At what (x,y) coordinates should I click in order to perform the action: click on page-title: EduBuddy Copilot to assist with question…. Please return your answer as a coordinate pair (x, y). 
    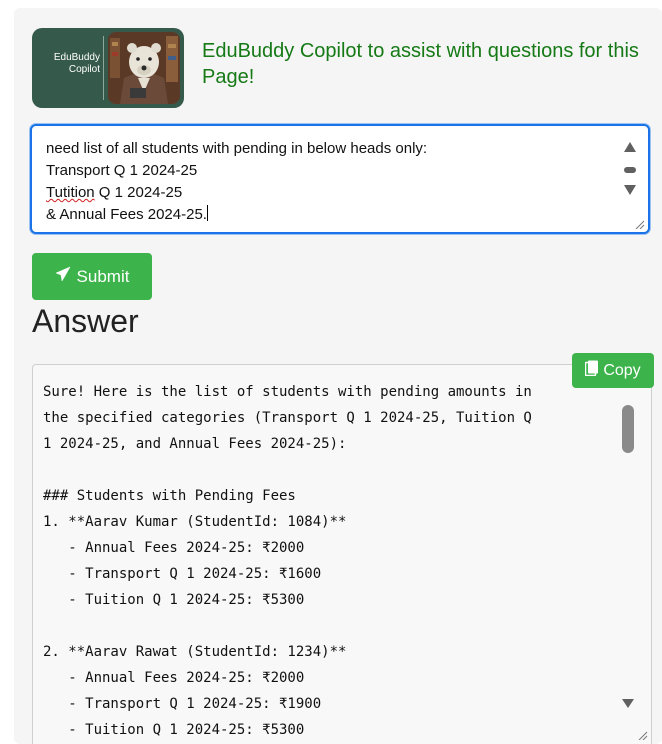
    Looking at the image, I should click on (420, 64).